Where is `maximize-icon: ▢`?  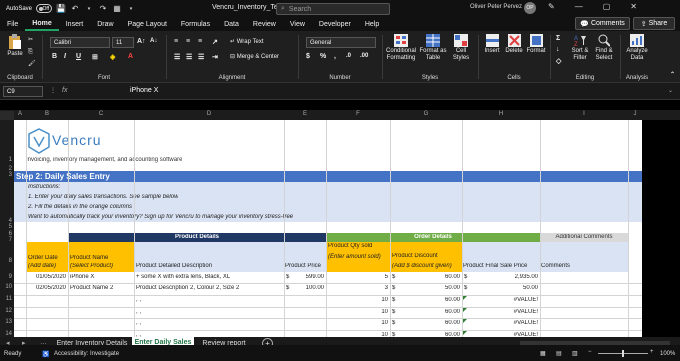
maximize-icon: ▢ is located at coordinates (607, 6).